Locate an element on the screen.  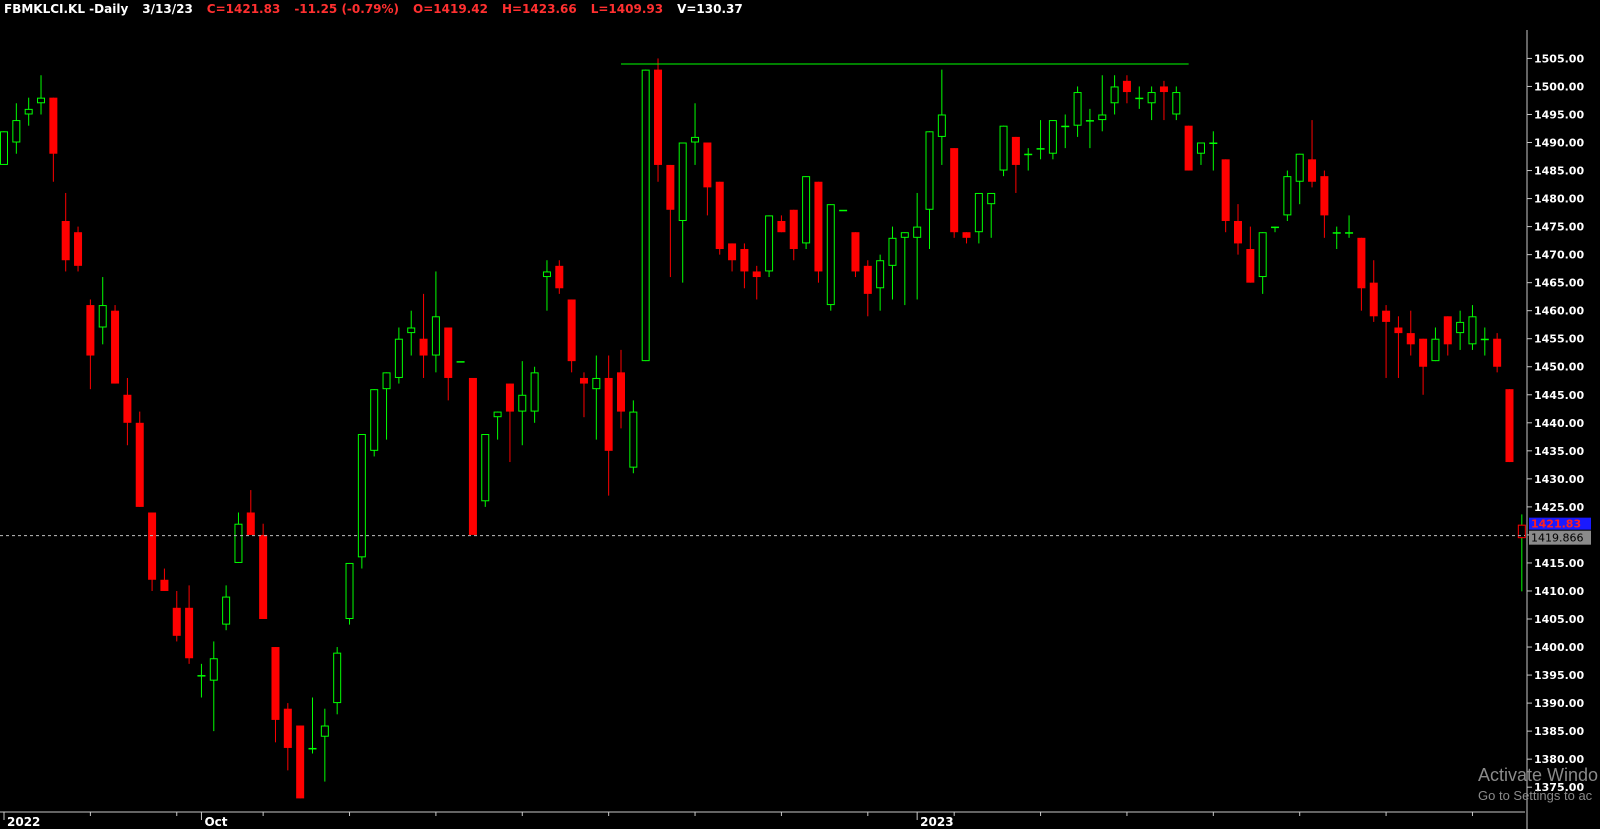
y-tick-label: 1465.00 is located at coordinates (1559, 283).